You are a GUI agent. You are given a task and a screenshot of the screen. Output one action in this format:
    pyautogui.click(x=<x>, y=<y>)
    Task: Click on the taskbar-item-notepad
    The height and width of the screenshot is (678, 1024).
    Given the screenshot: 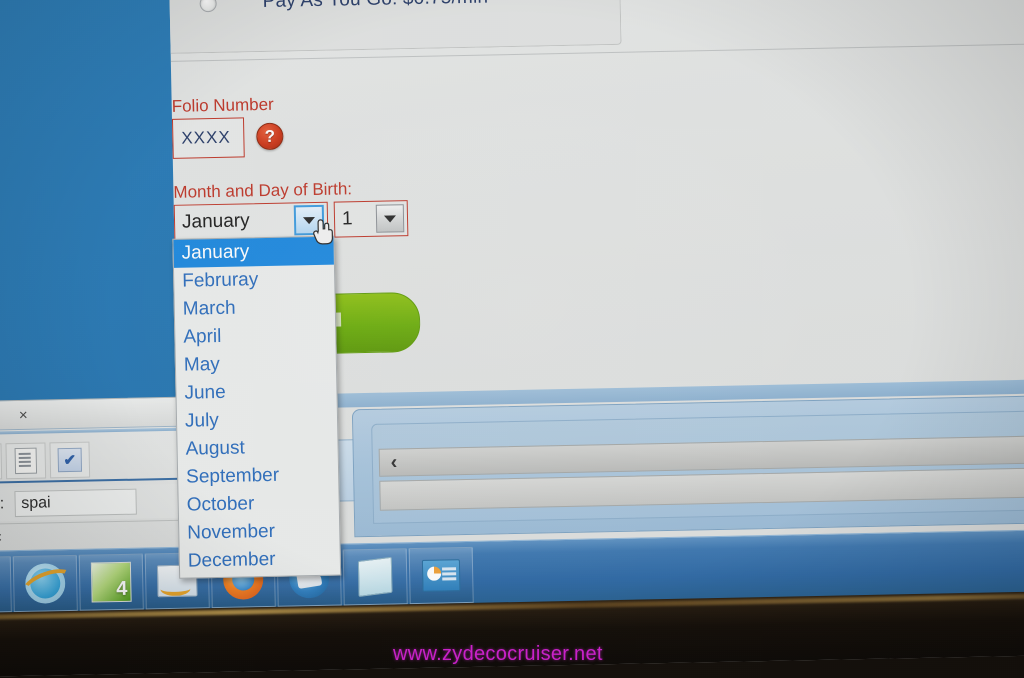 What is the action you would take?
    pyautogui.click(x=375, y=577)
    